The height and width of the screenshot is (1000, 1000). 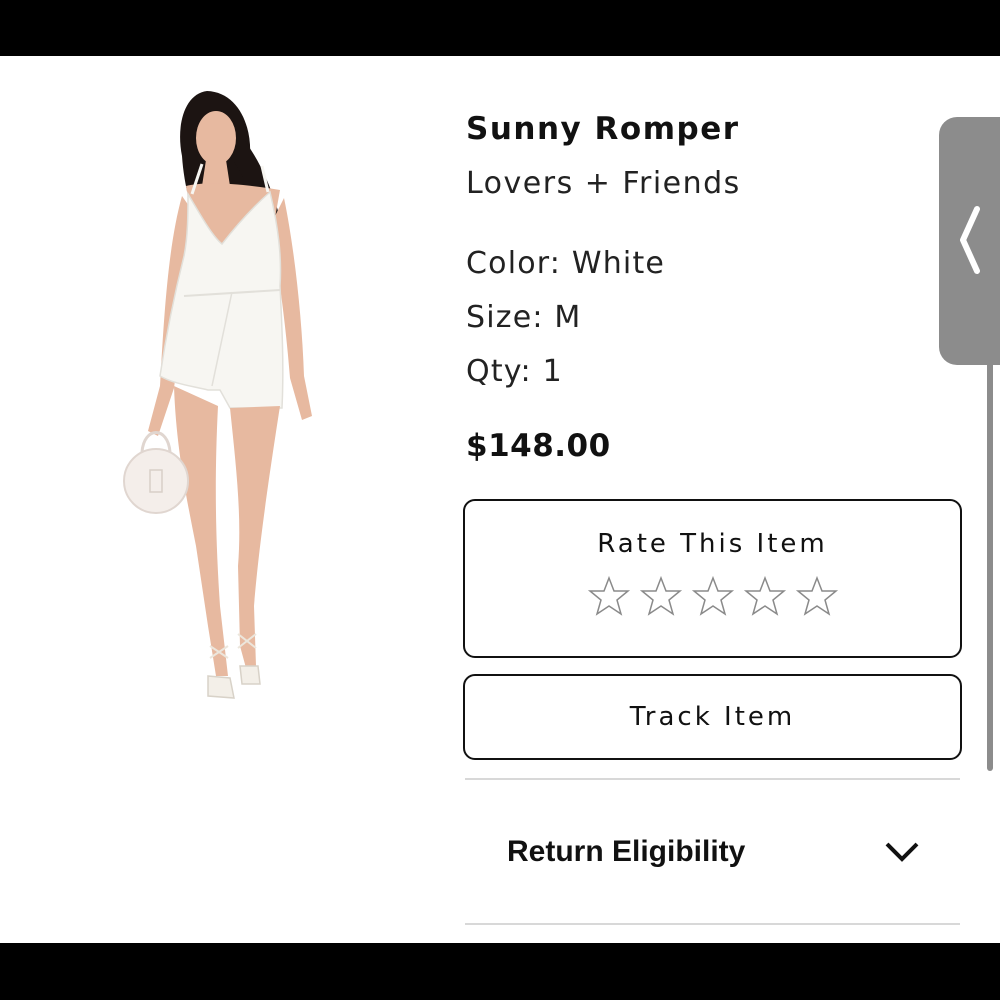 What do you see at coordinates (217, 395) in the screenshot?
I see `product-image` at bounding box center [217, 395].